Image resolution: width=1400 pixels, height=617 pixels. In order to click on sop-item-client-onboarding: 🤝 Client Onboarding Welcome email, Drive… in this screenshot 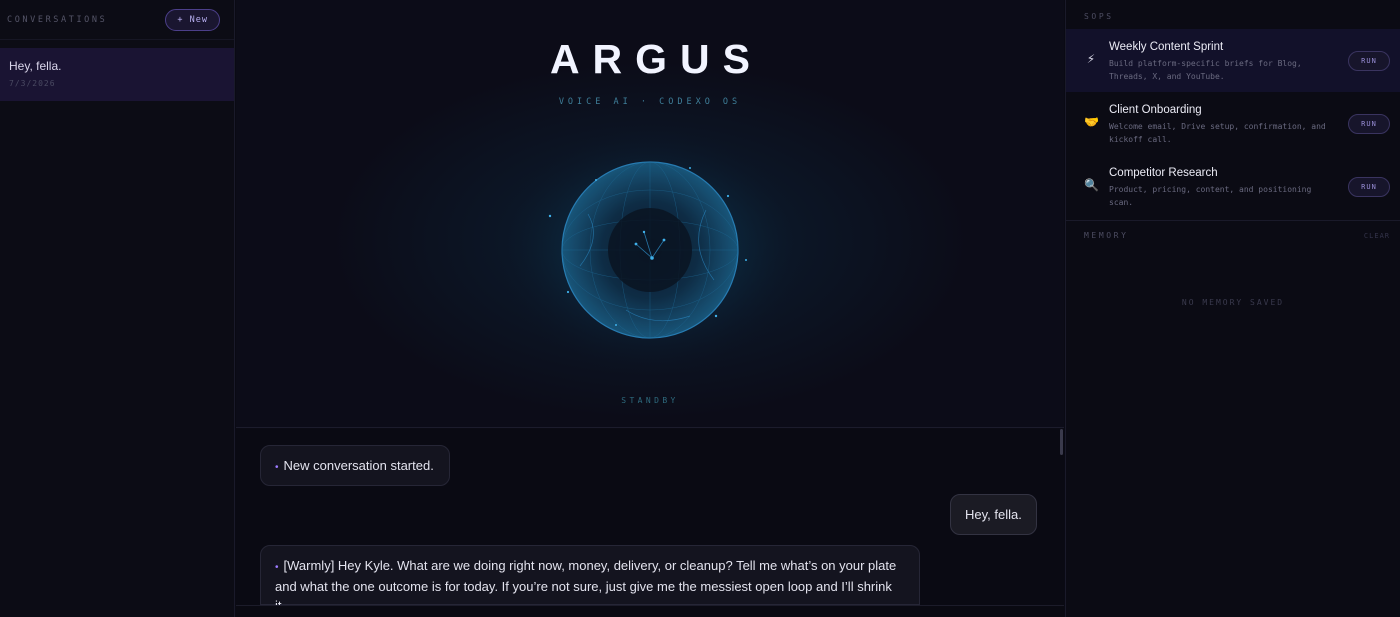, I will do `click(1233, 123)`.